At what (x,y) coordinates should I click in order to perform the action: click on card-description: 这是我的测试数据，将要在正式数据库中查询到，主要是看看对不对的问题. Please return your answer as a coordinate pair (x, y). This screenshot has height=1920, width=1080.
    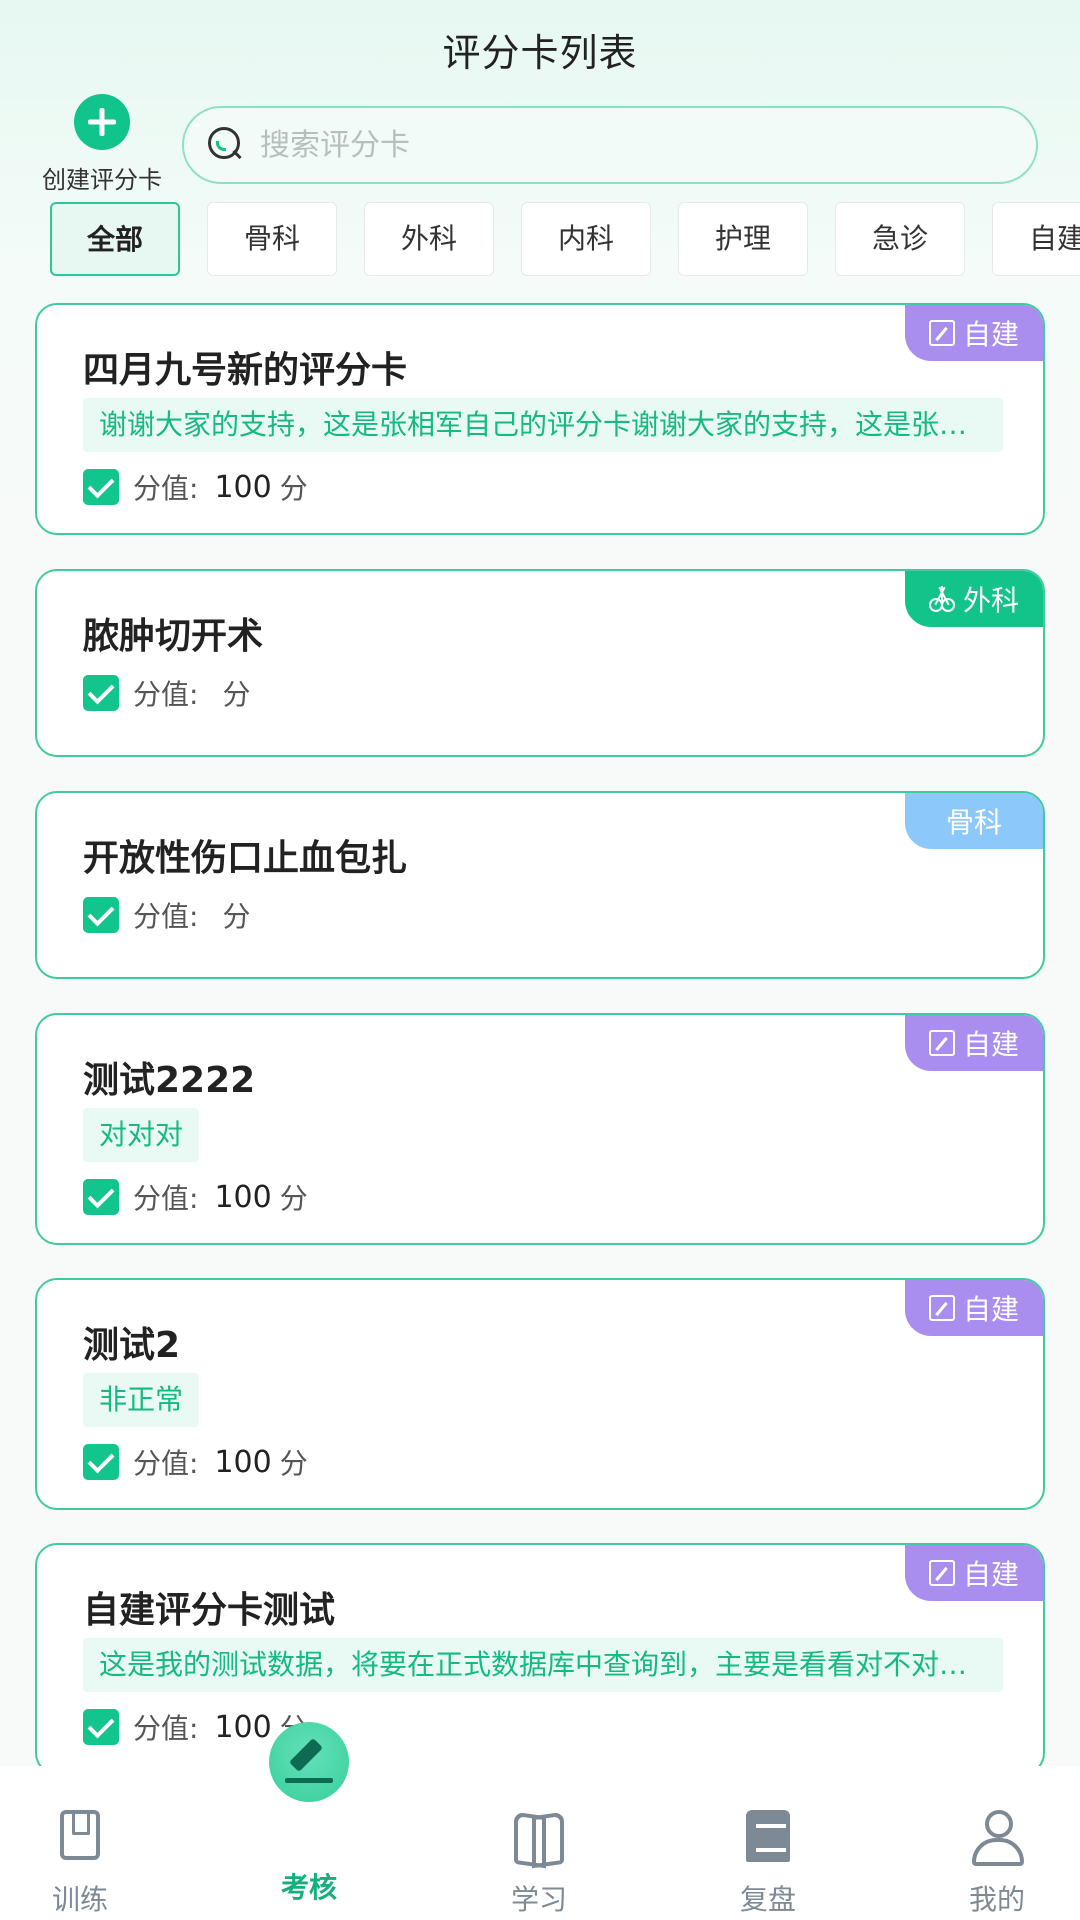
    Looking at the image, I should click on (543, 1665).